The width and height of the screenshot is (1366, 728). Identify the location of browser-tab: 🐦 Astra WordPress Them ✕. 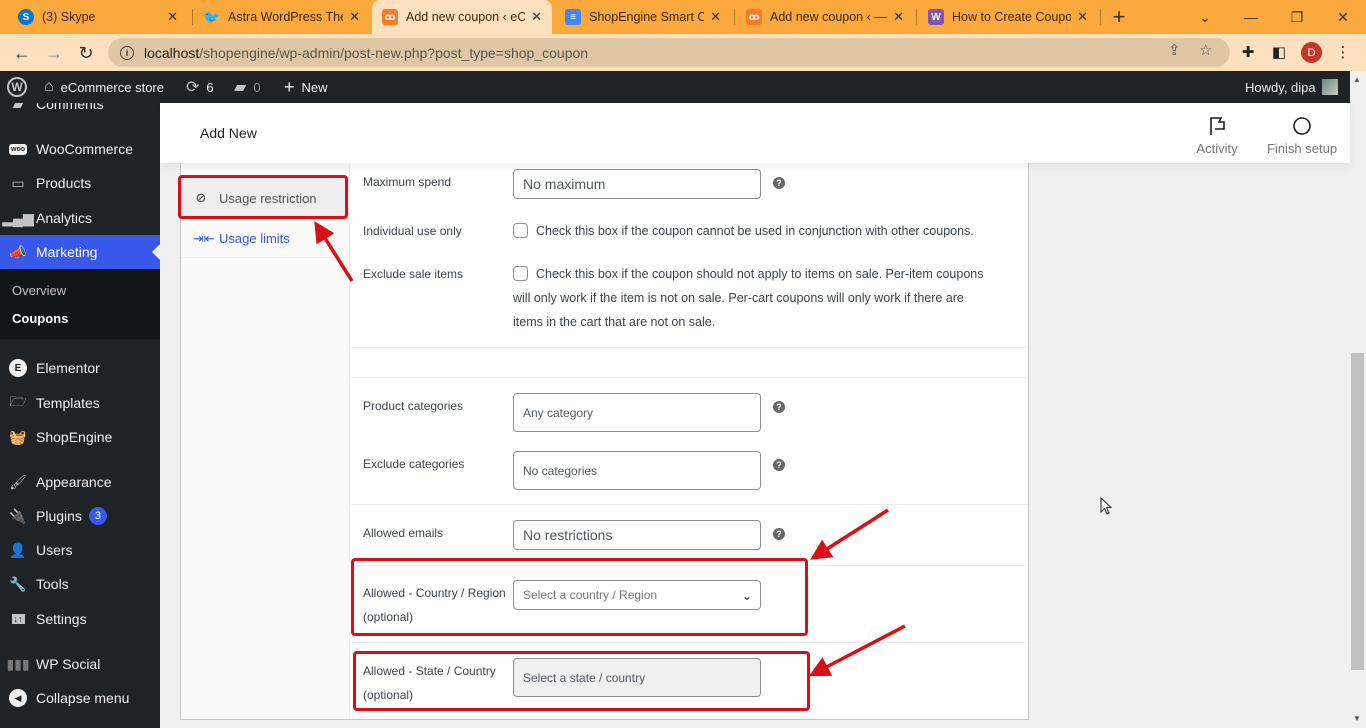
(282, 17).